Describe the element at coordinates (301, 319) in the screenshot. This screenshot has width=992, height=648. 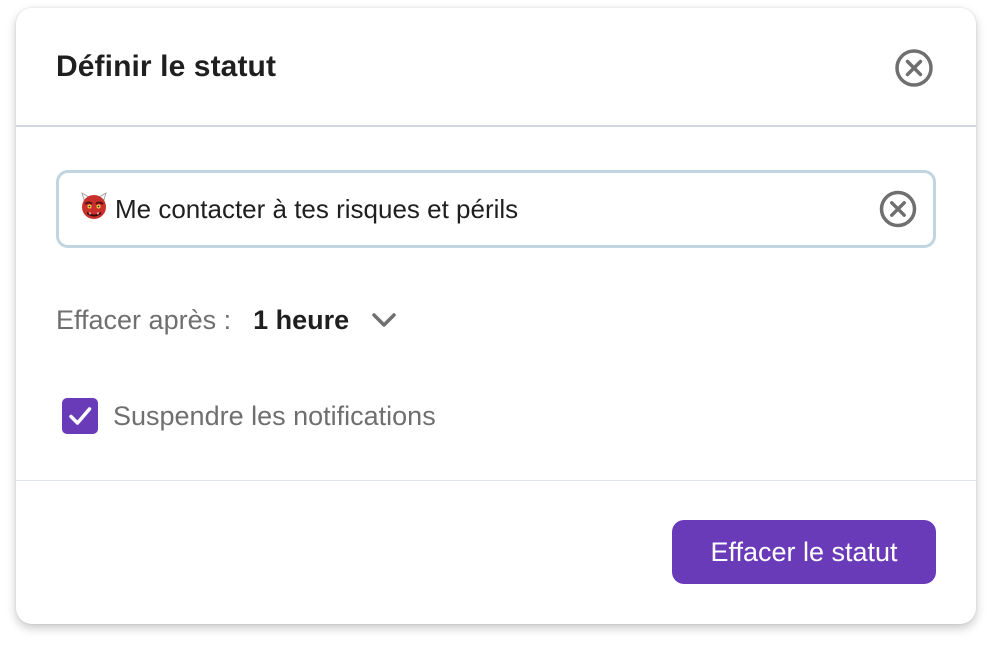
I see `clear-after-value: 1 heure` at that location.